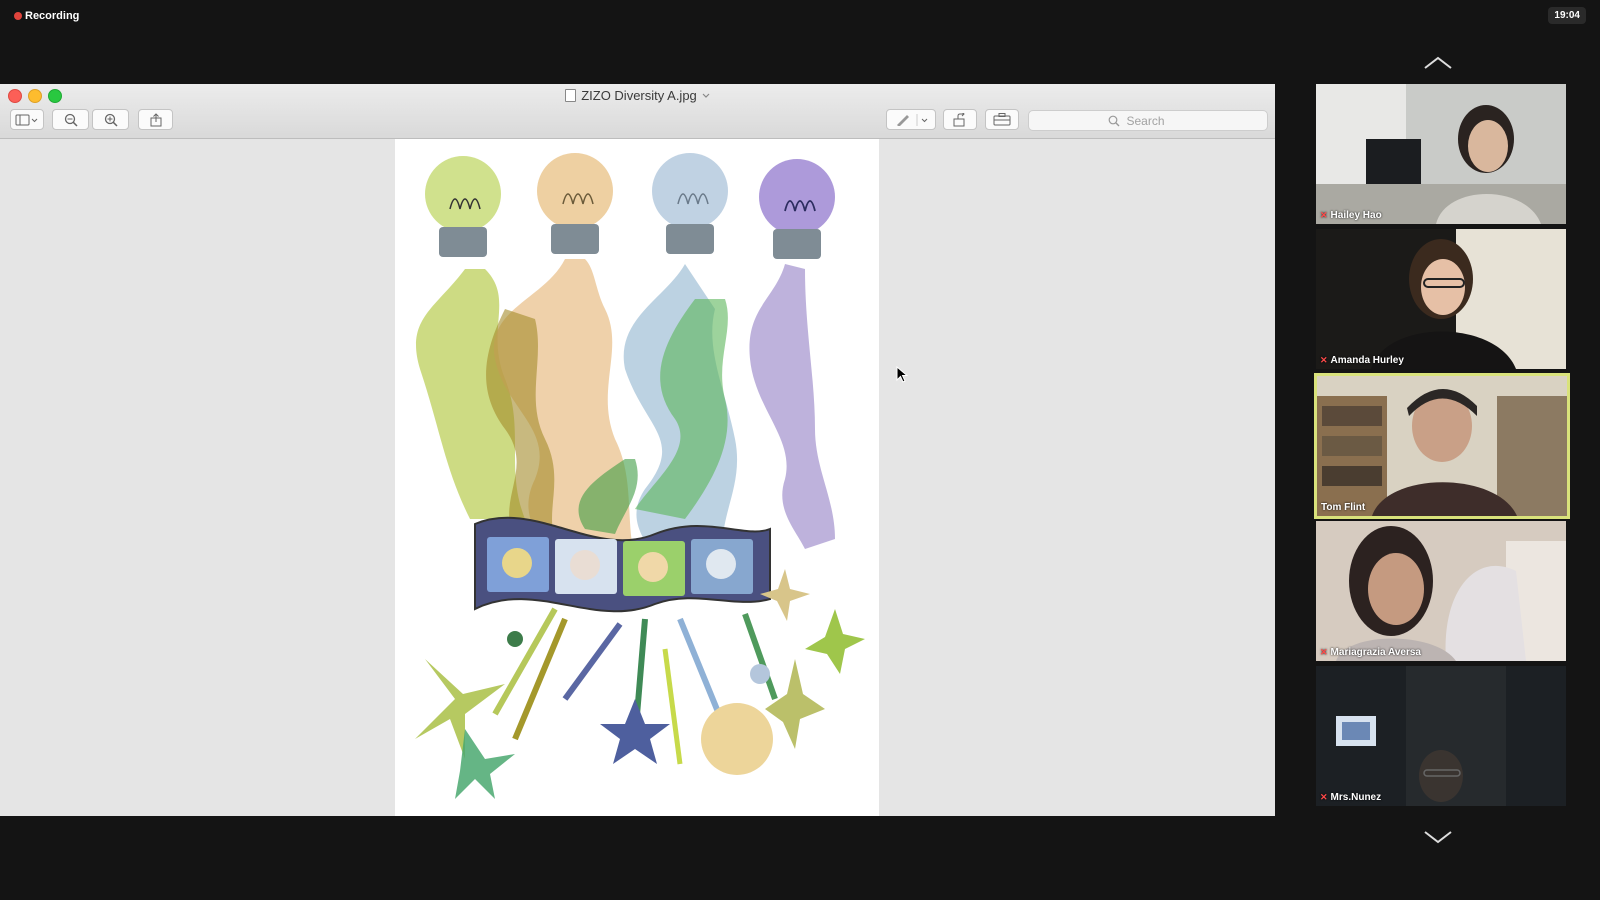 This screenshot has width=1600, height=900. I want to click on sidebar-toggle-button, so click(27, 119).